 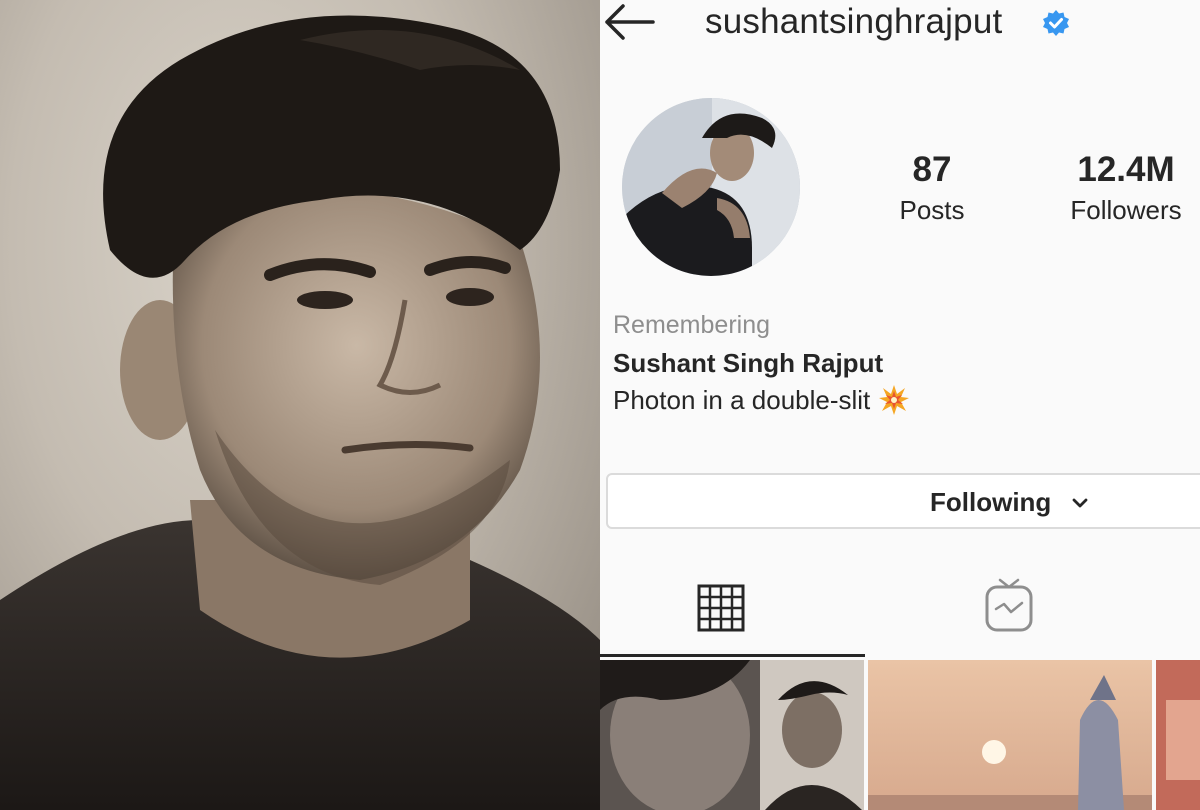 I want to click on following-label: Following, so click(x=991, y=502).